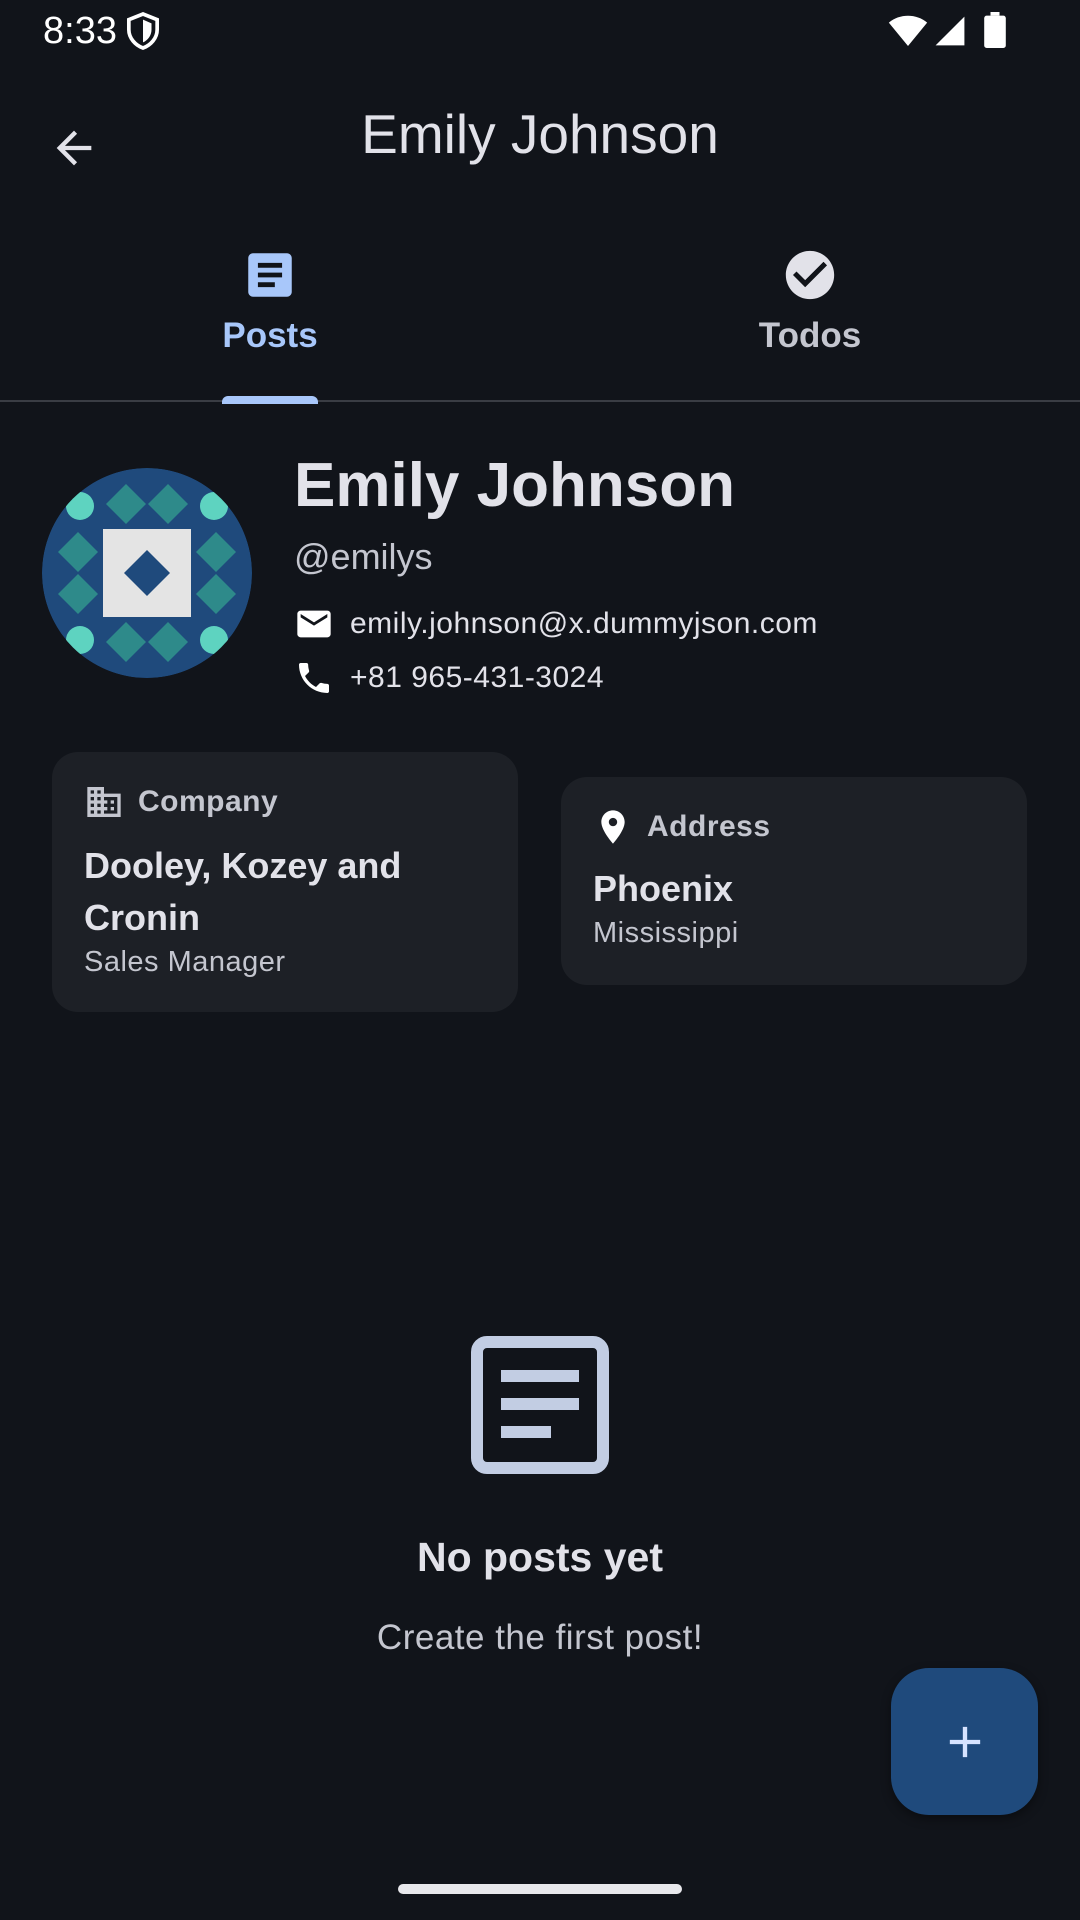 The image size is (1080, 1920). What do you see at coordinates (143, 31) in the screenshot?
I see `shield-icon` at bounding box center [143, 31].